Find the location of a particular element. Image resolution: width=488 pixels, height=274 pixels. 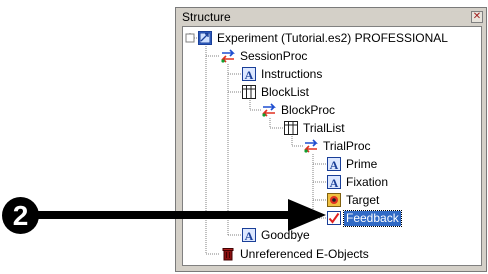

tree-item-blockproc: BlockProc is located at coordinates (299, 110).